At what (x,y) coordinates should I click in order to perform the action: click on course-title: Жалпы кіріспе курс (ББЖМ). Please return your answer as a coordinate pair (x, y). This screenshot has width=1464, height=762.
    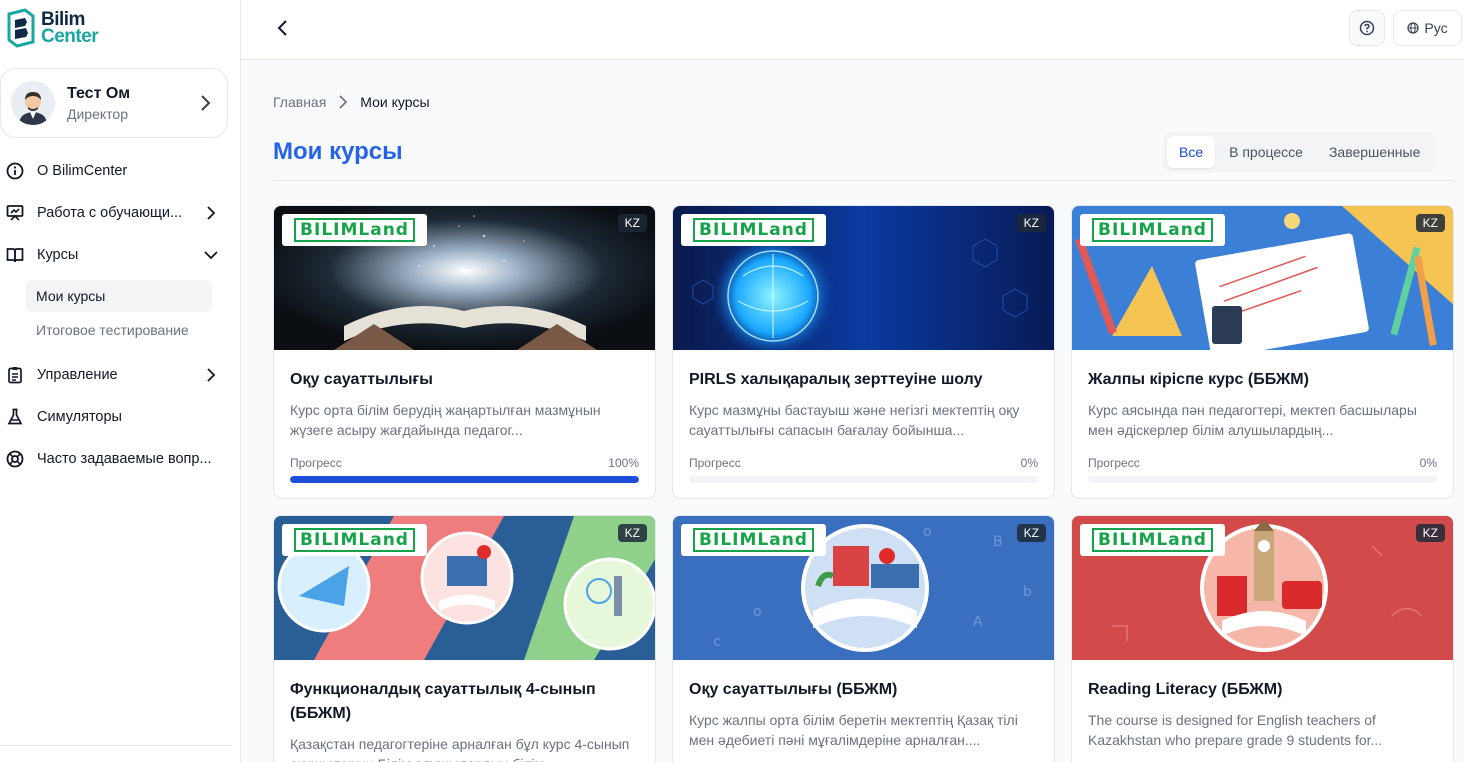
    Looking at the image, I should click on (1198, 379).